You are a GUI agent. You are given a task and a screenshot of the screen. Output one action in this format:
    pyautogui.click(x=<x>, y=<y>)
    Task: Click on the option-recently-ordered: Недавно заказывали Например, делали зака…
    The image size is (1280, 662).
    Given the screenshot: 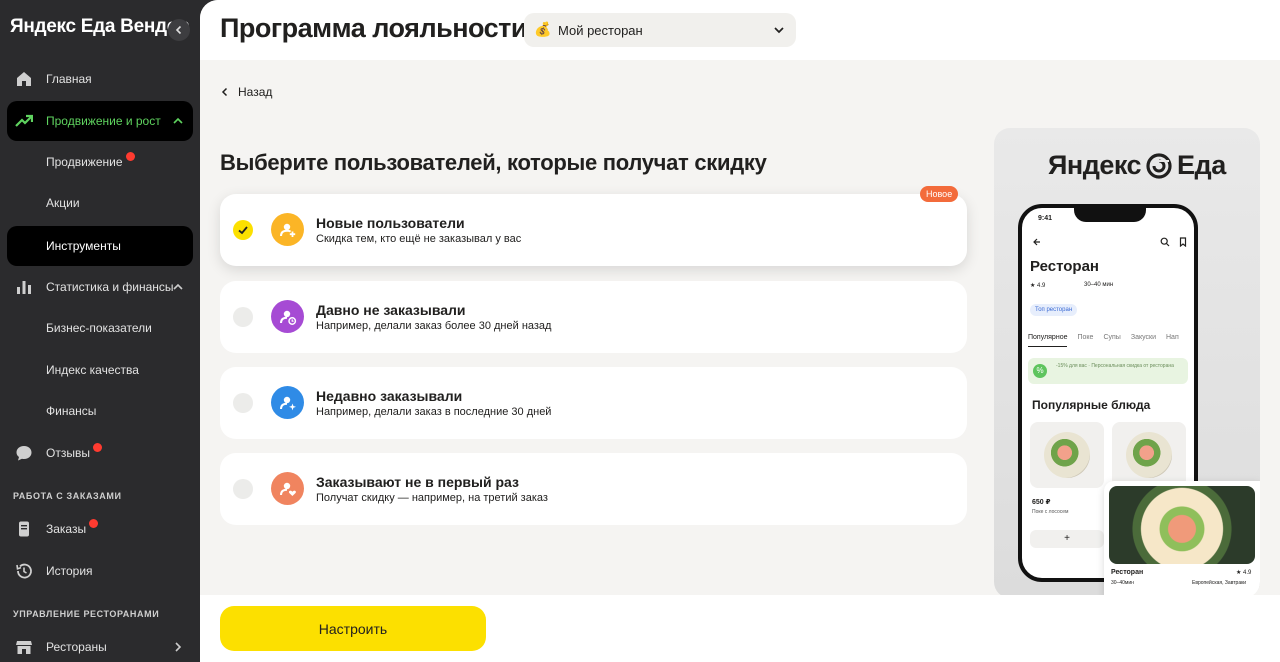 What is the action you would take?
    pyautogui.click(x=593, y=403)
    